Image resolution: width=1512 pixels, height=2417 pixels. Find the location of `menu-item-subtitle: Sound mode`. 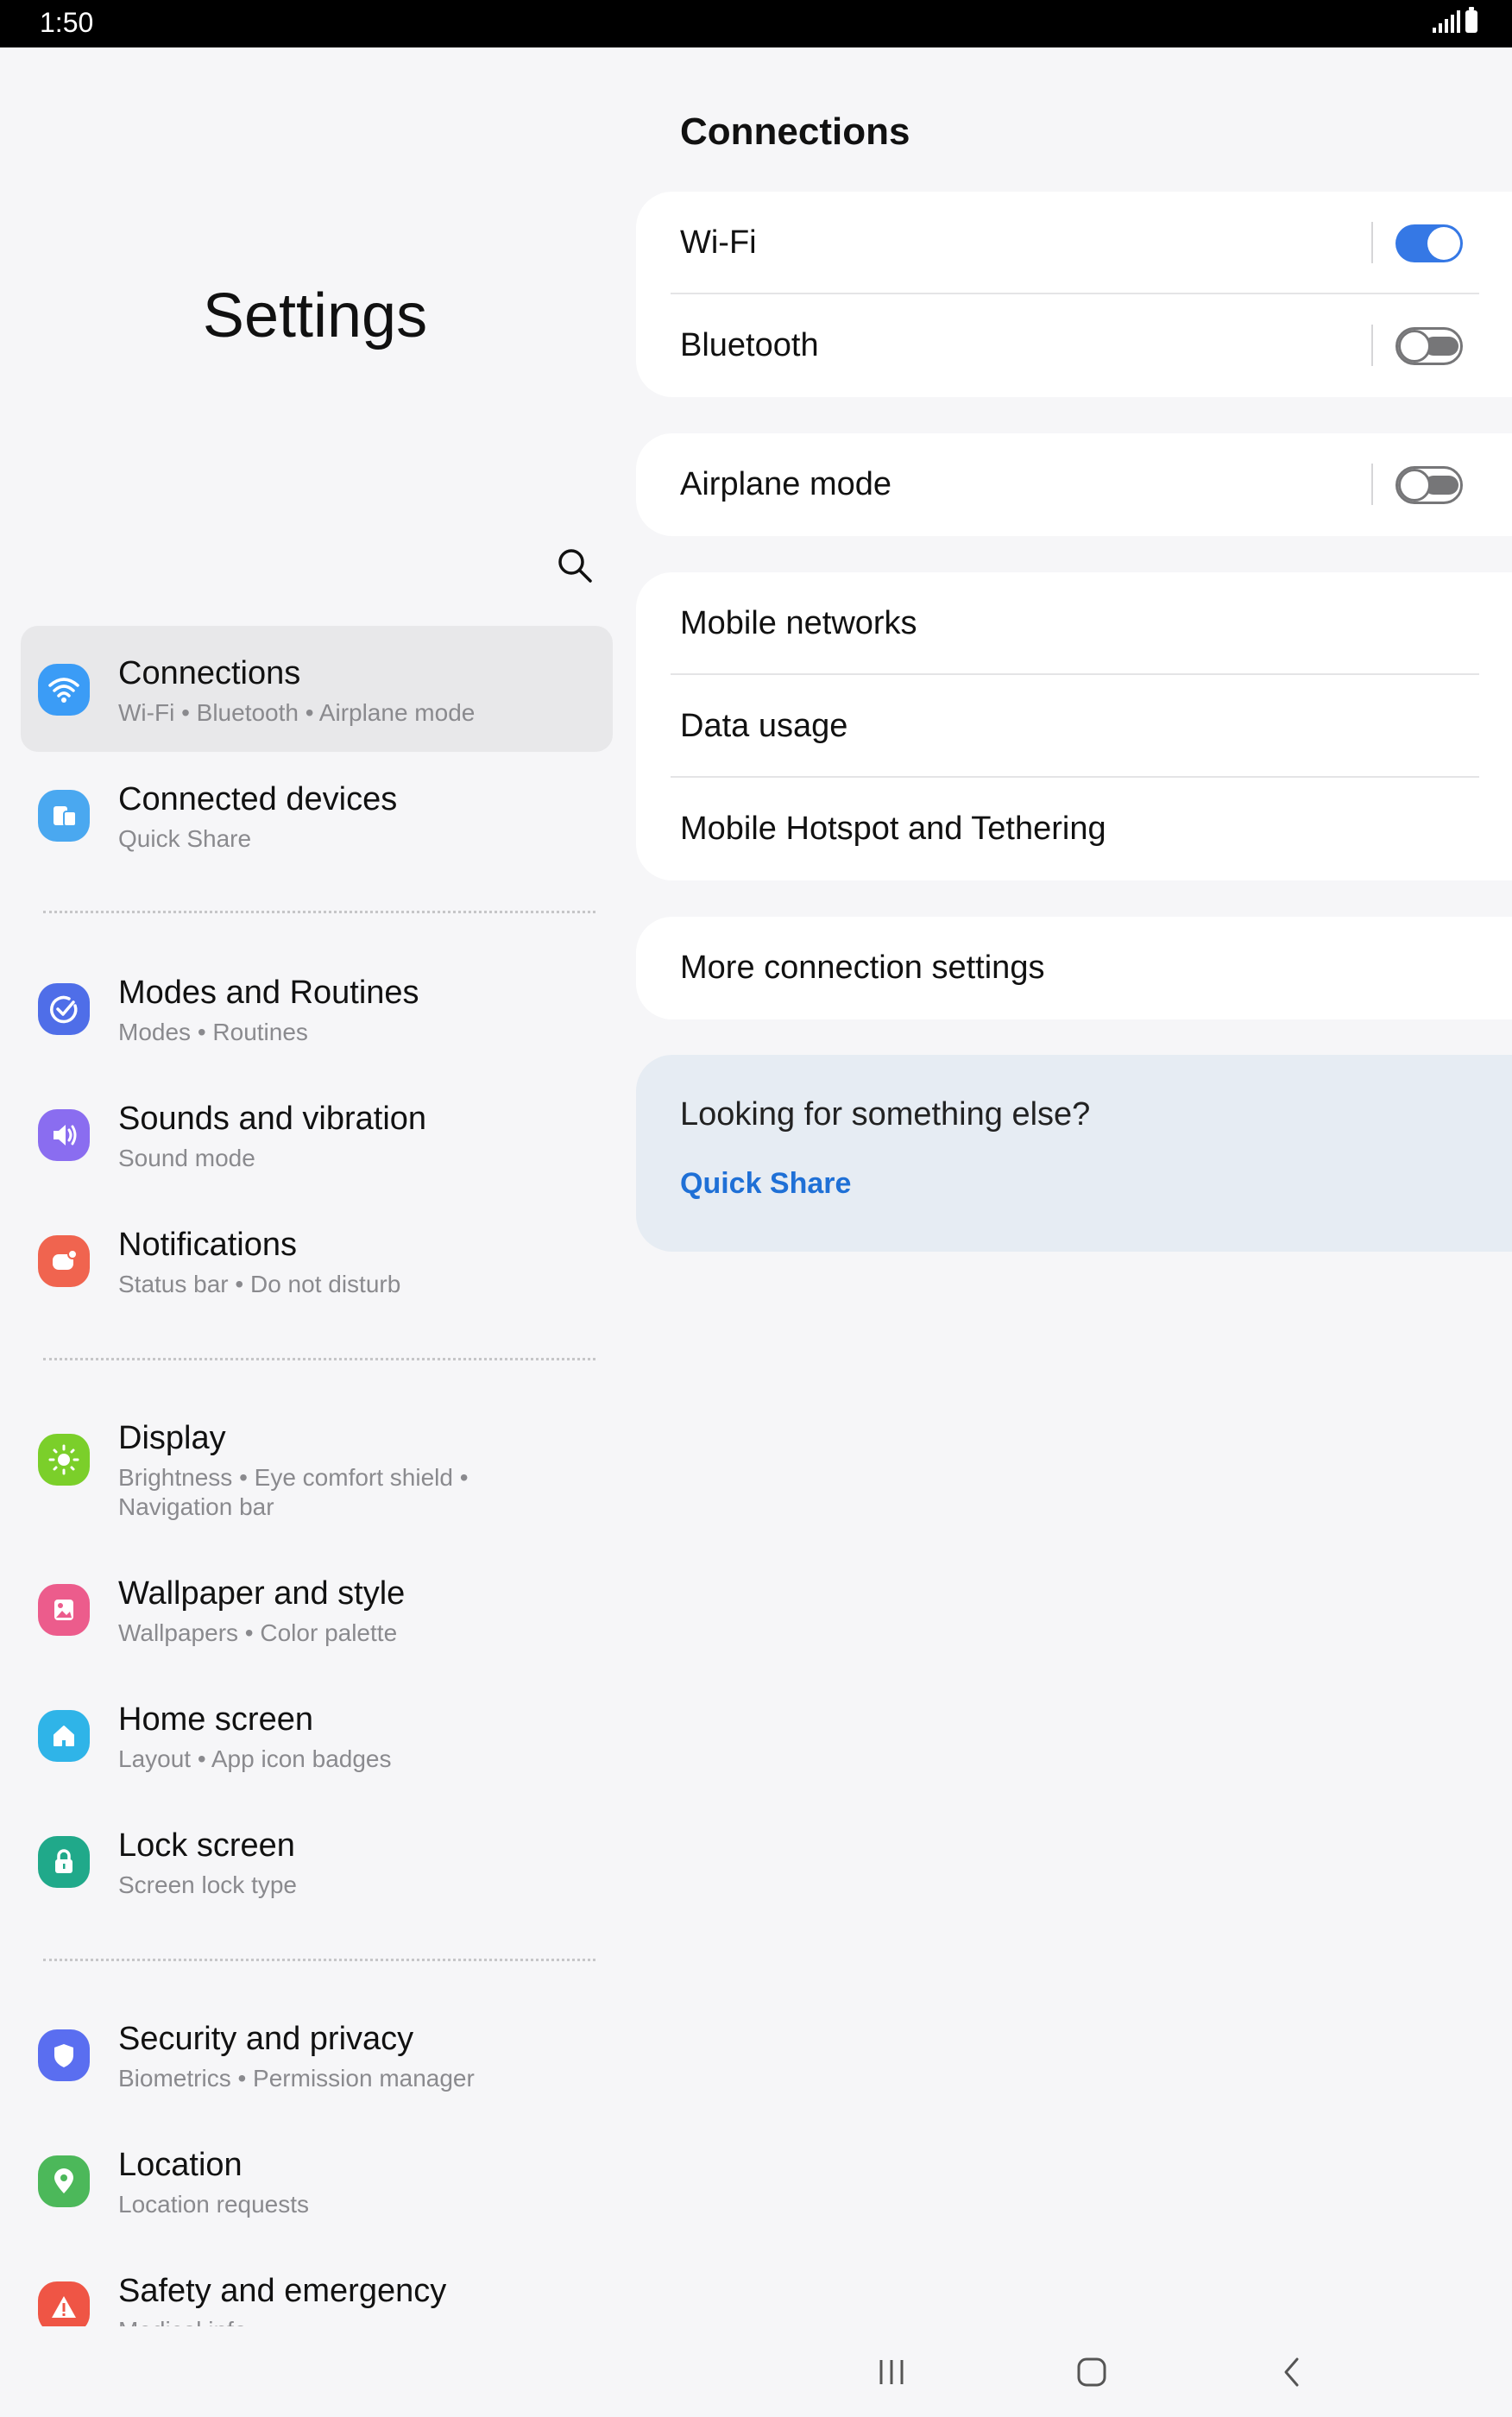

menu-item-subtitle: Sound mode is located at coordinates (186, 1158).